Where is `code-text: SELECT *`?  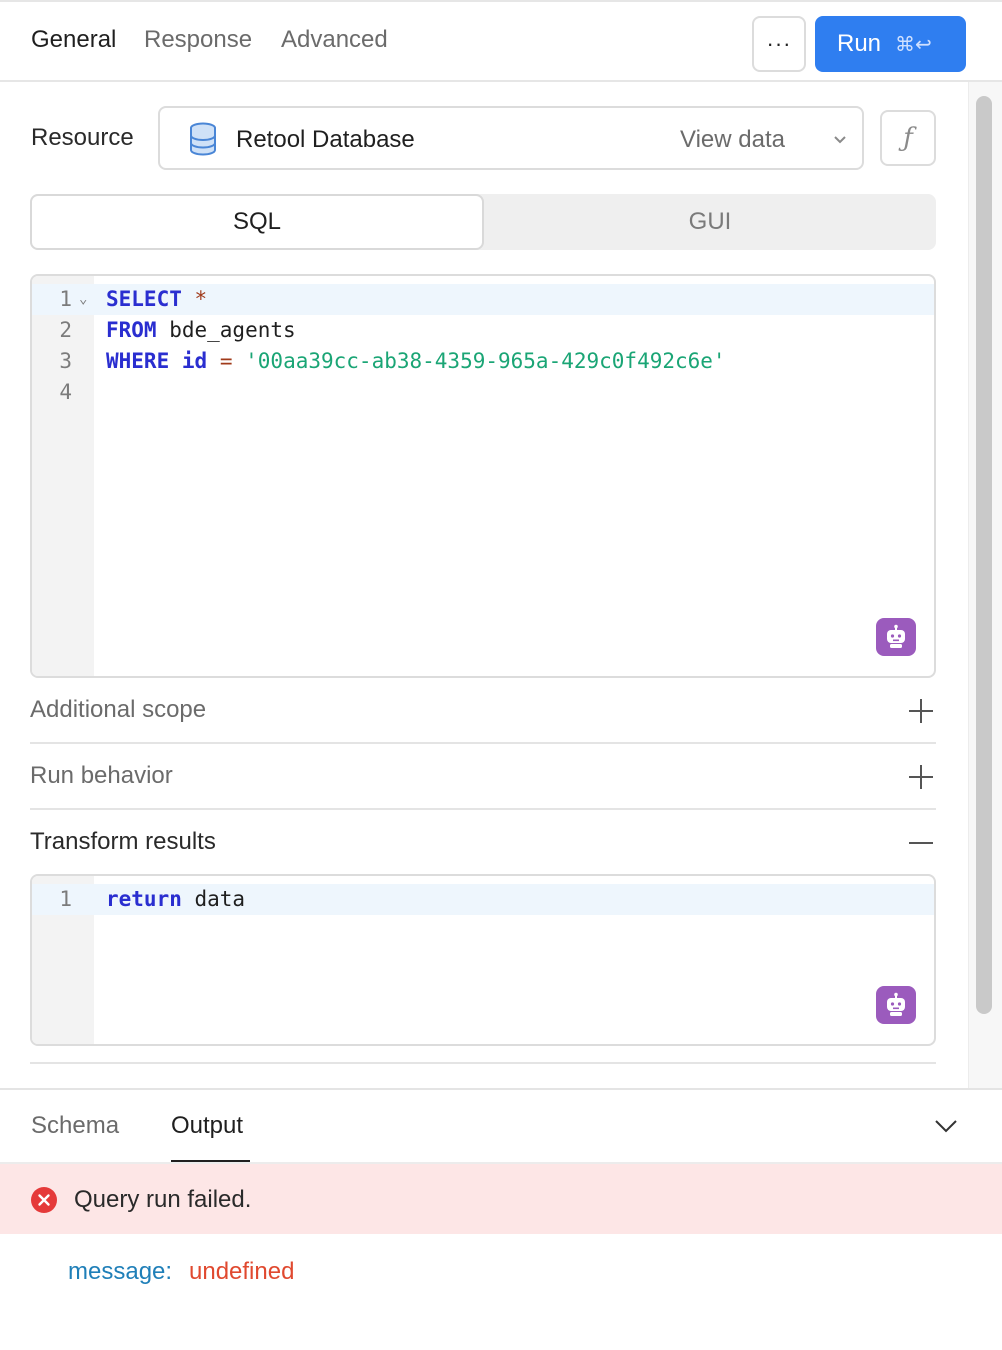 code-text: SELECT * is located at coordinates (156, 299).